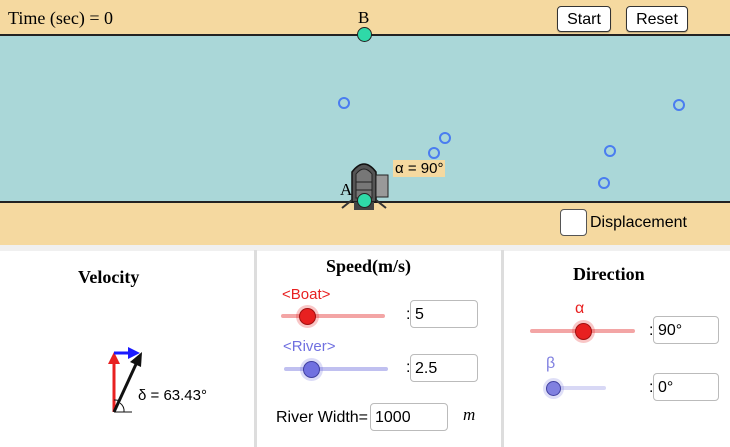 The image size is (730, 447). Describe the element at coordinates (686, 330) in the screenshot. I see `alpha-input: 90°` at that location.